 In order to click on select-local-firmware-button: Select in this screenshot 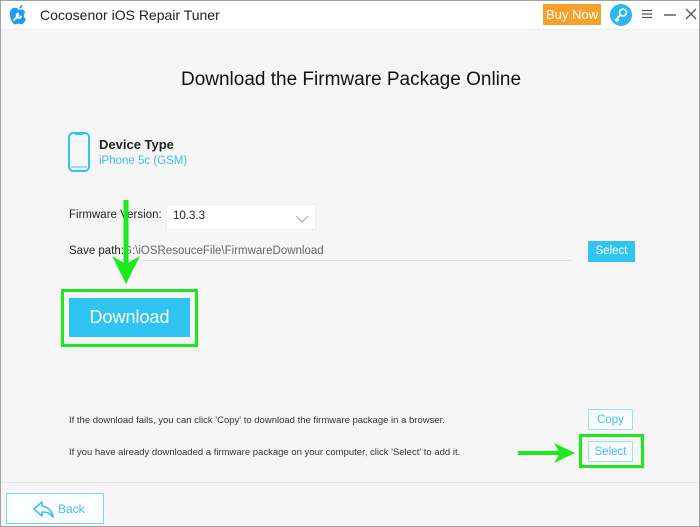, I will do `click(610, 451)`.